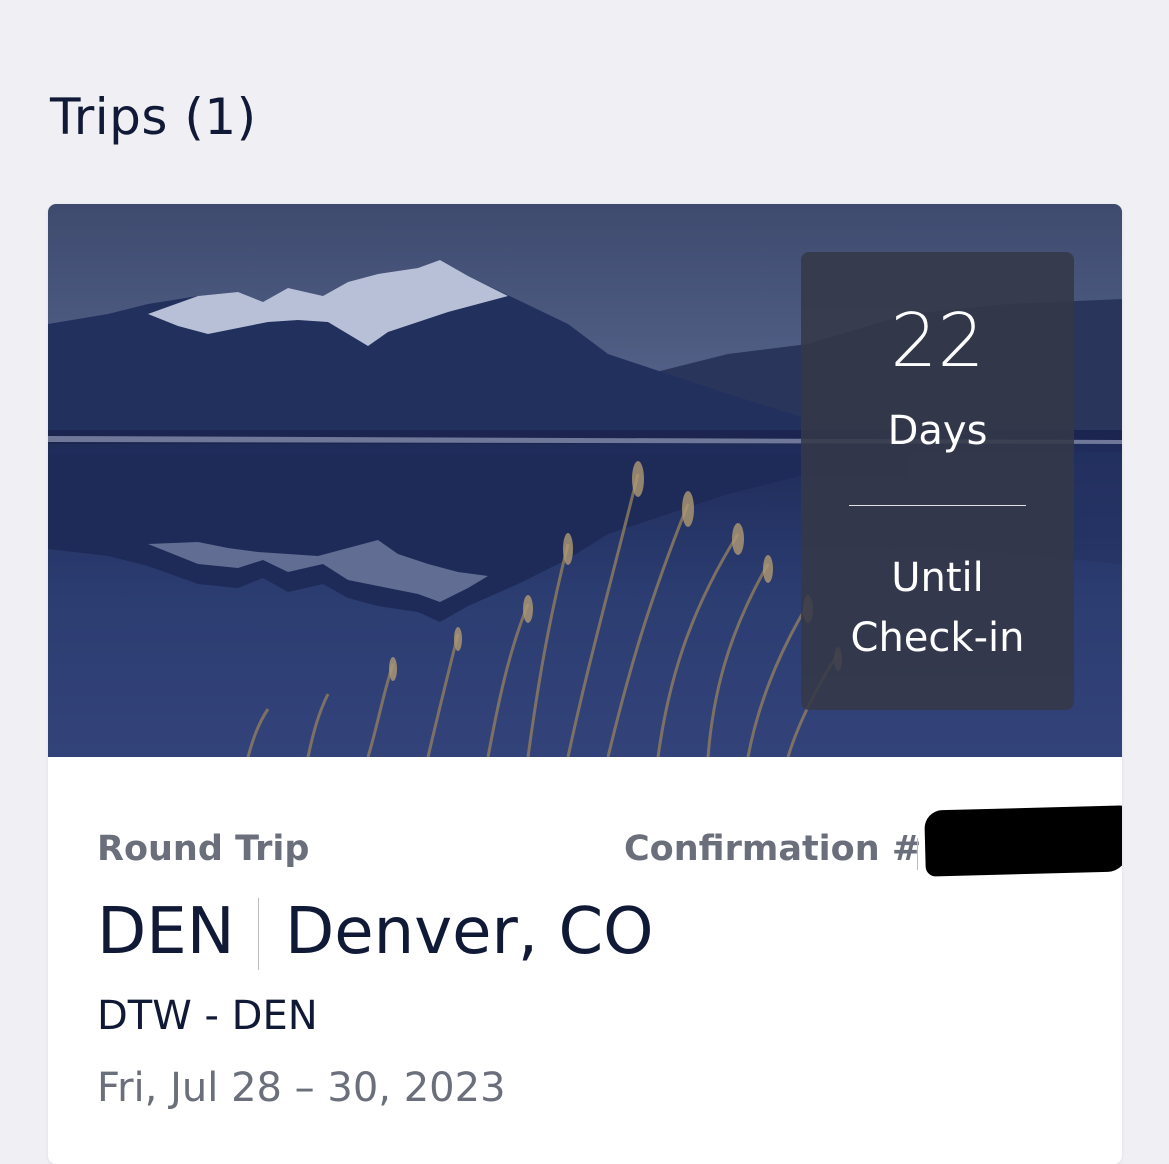 This screenshot has height=1164, width=1169. I want to click on countdown-divider, so click(937, 505).